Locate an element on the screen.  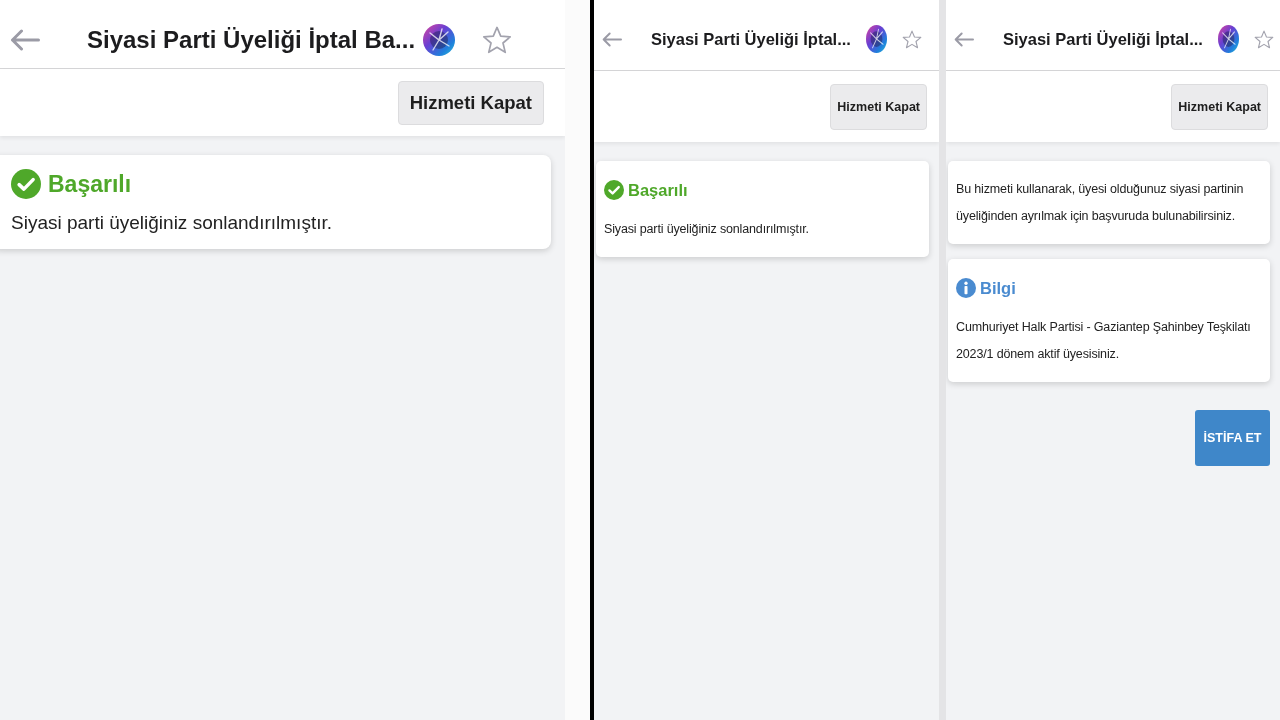
card-title: Bilgi is located at coordinates (998, 288).